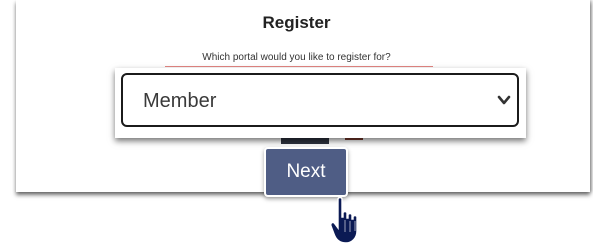 This screenshot has height=245, width=593. Describe the element at coordinates (306, 172) in the screenshot. I see `next-button: Next` at that location.